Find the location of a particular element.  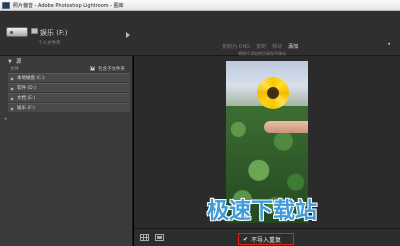

files-subheader: 文件 包含子文件夹 is located at coordinates (69, 69).